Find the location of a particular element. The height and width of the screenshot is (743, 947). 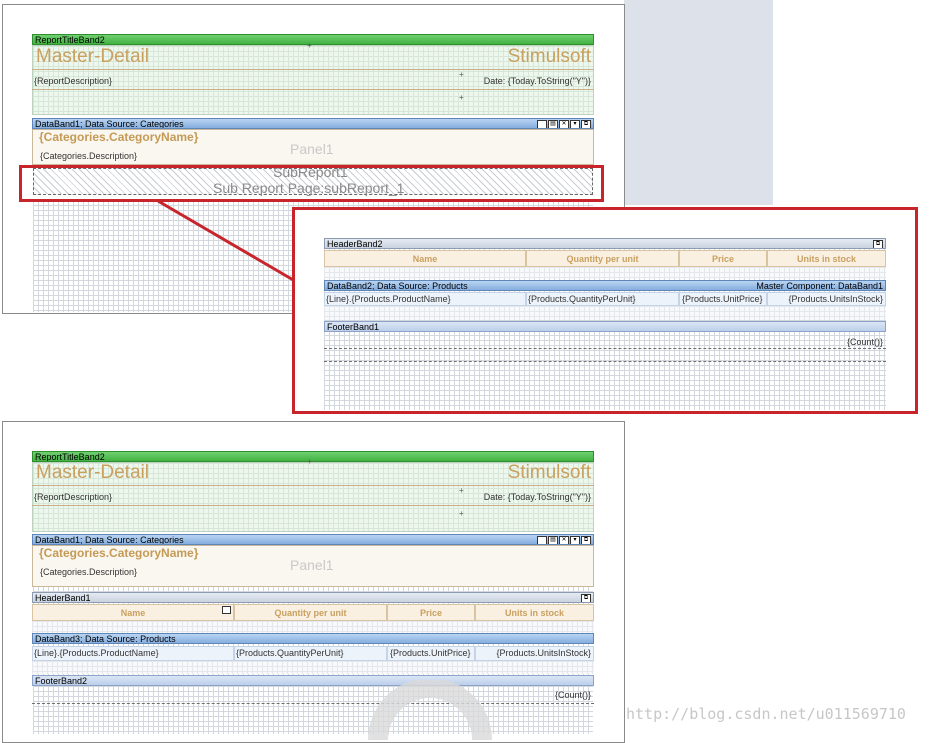

report-date: Date: {Today.ToString("Y")} is located at coordinates (537, 497).